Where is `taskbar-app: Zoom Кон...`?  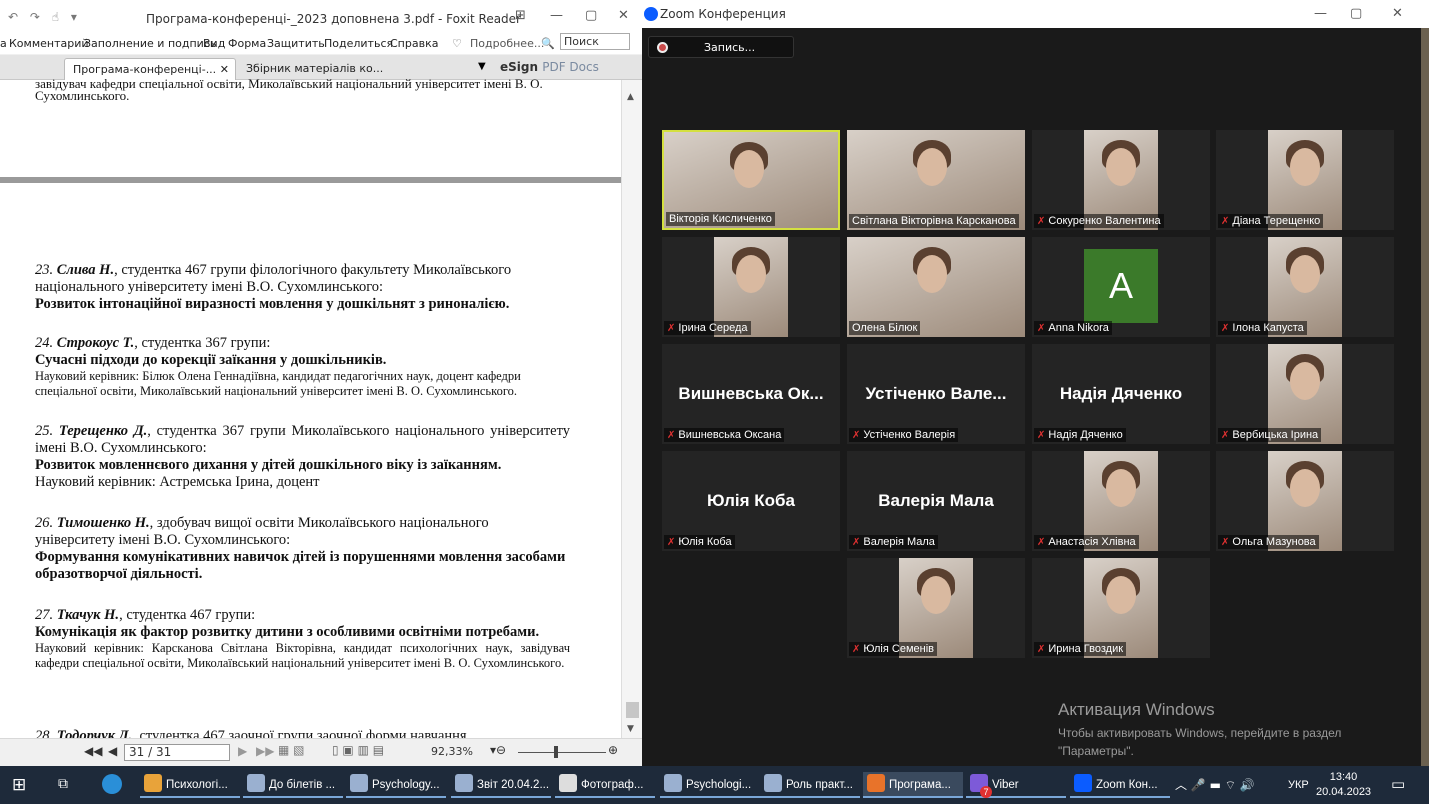
taskbar-app: Zoom Кон... is located at coordinates (1120, 785).